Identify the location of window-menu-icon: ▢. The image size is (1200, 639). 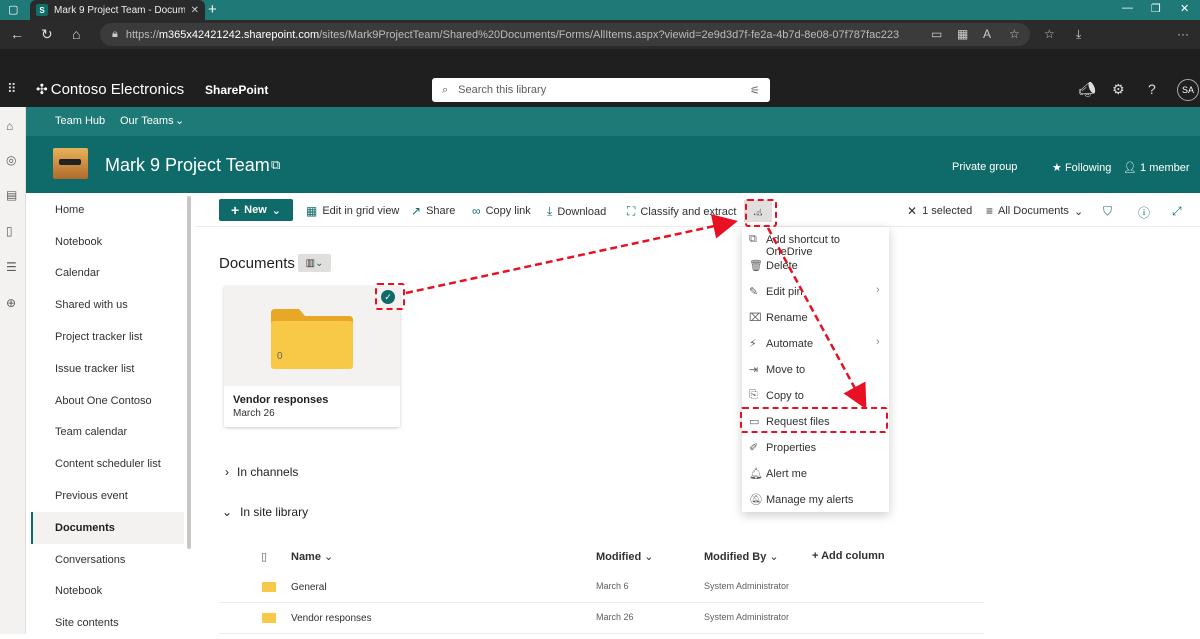
(13, 9).